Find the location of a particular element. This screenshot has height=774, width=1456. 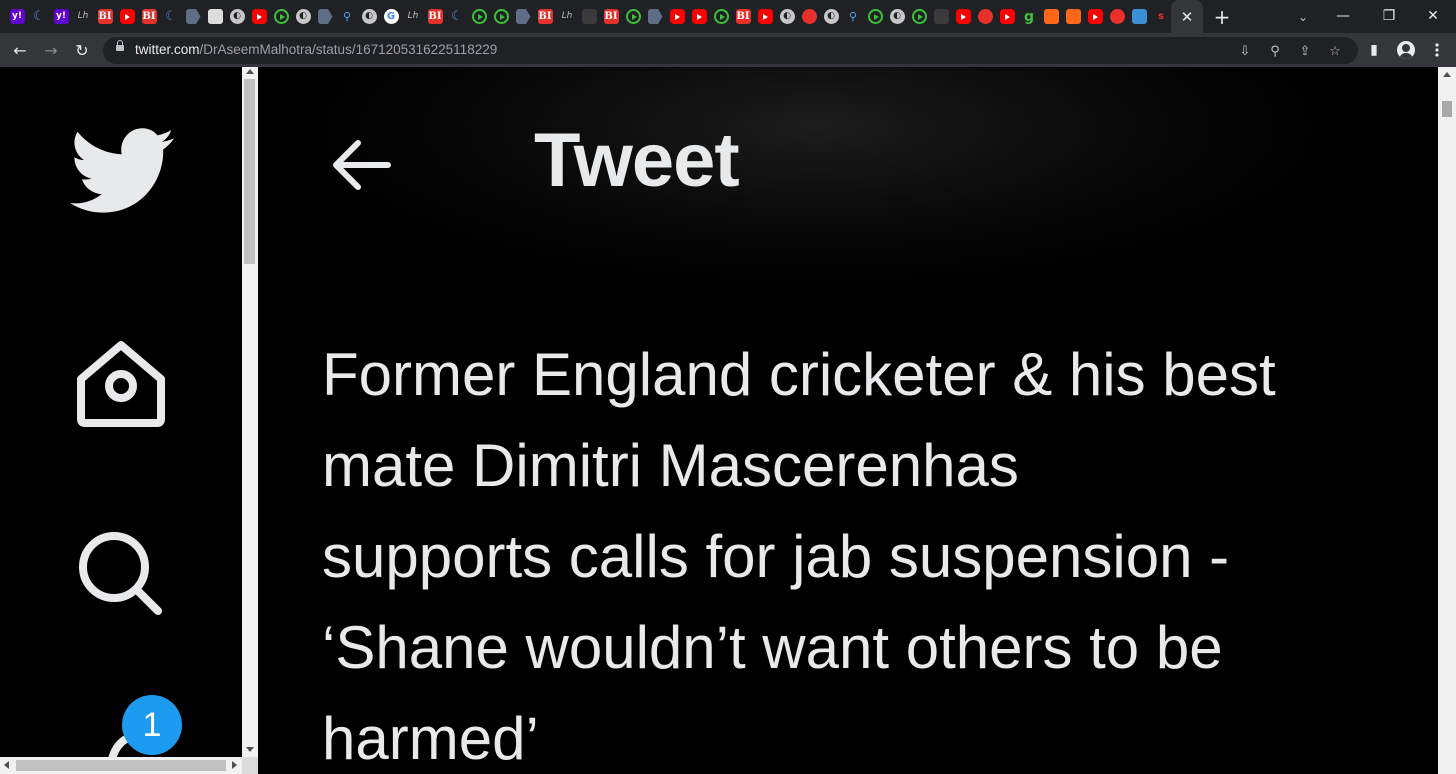

new-tab-button: + is located at coordinates (1222, 17).